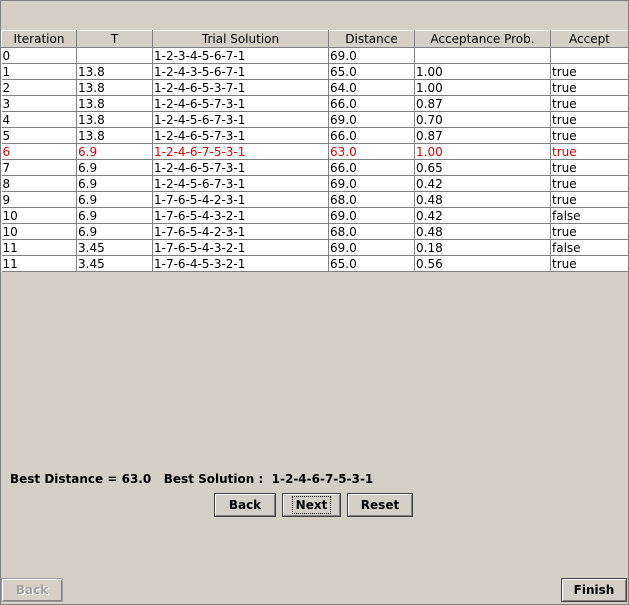 This screenshot has height=605, width=629. What do you see at coordinates (482, 55) in the screenshot?
I see `cell-acceptance-prob` at bounding box center [482, 55].